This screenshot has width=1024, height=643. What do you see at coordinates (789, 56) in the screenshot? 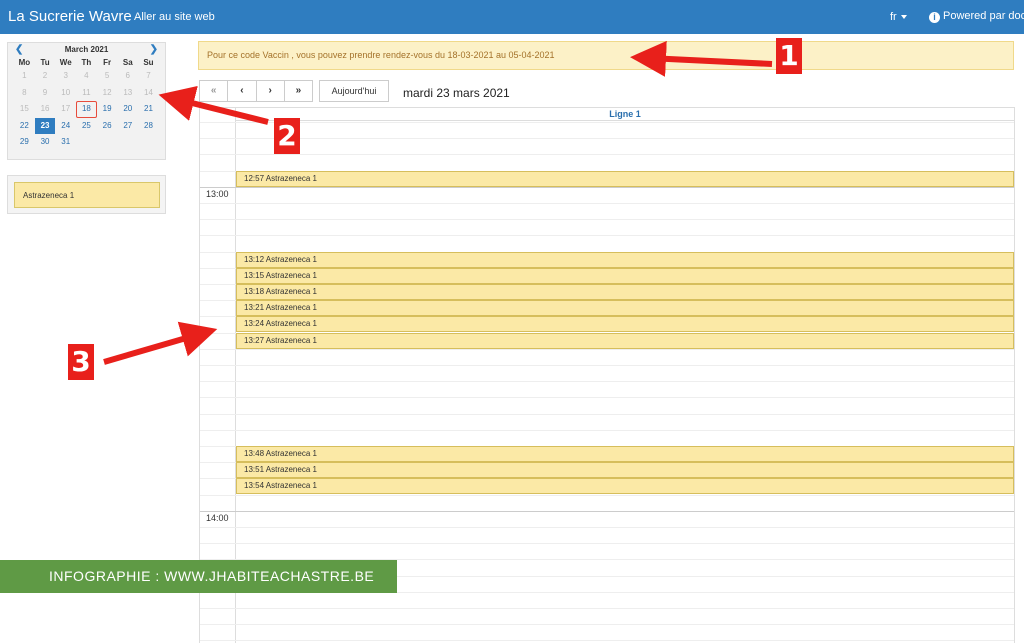
I see `annotation-number-1: 1` at bounding box center [789, 56].